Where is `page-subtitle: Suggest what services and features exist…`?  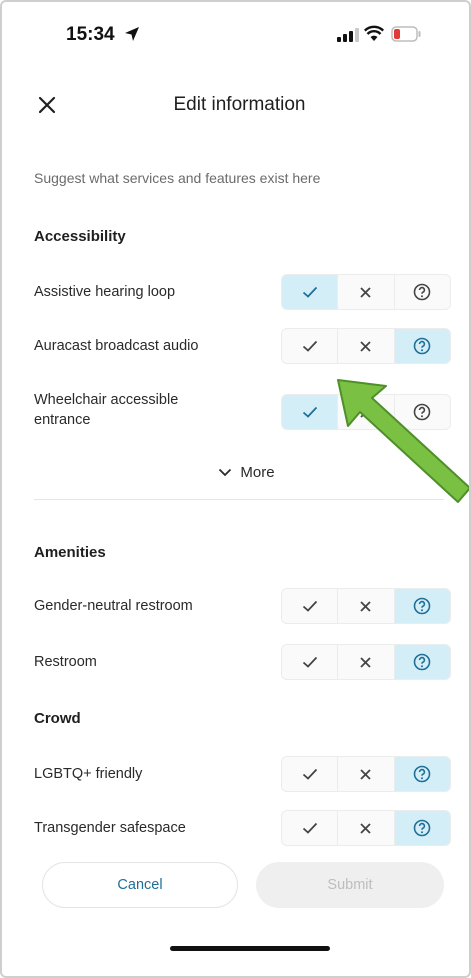 page-subtitle: Suggest what services and features exist… is located at coordinates (177, 178).